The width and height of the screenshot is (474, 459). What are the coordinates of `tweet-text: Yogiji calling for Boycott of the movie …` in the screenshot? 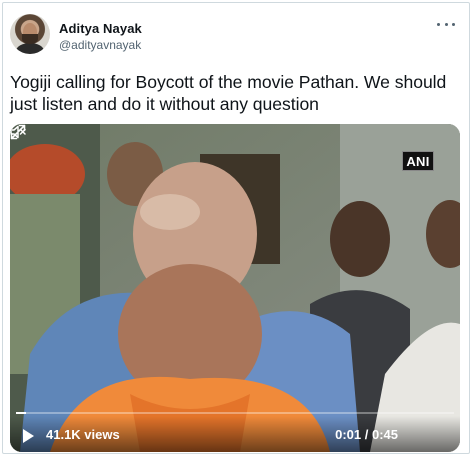 It's located at (228, 93).